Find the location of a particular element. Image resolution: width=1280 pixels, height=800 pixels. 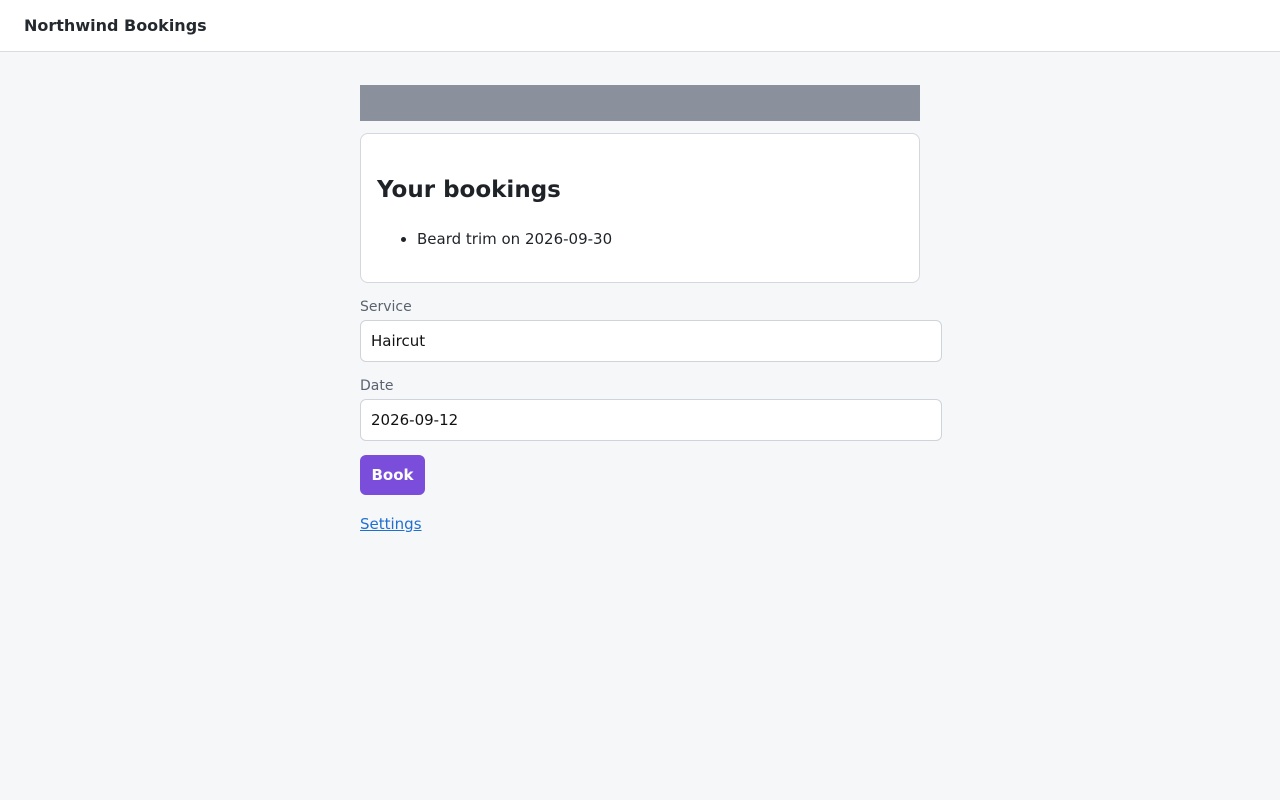

bookings-list: Beard trim on 2026-09-30 is located at coordinates (494, 239).